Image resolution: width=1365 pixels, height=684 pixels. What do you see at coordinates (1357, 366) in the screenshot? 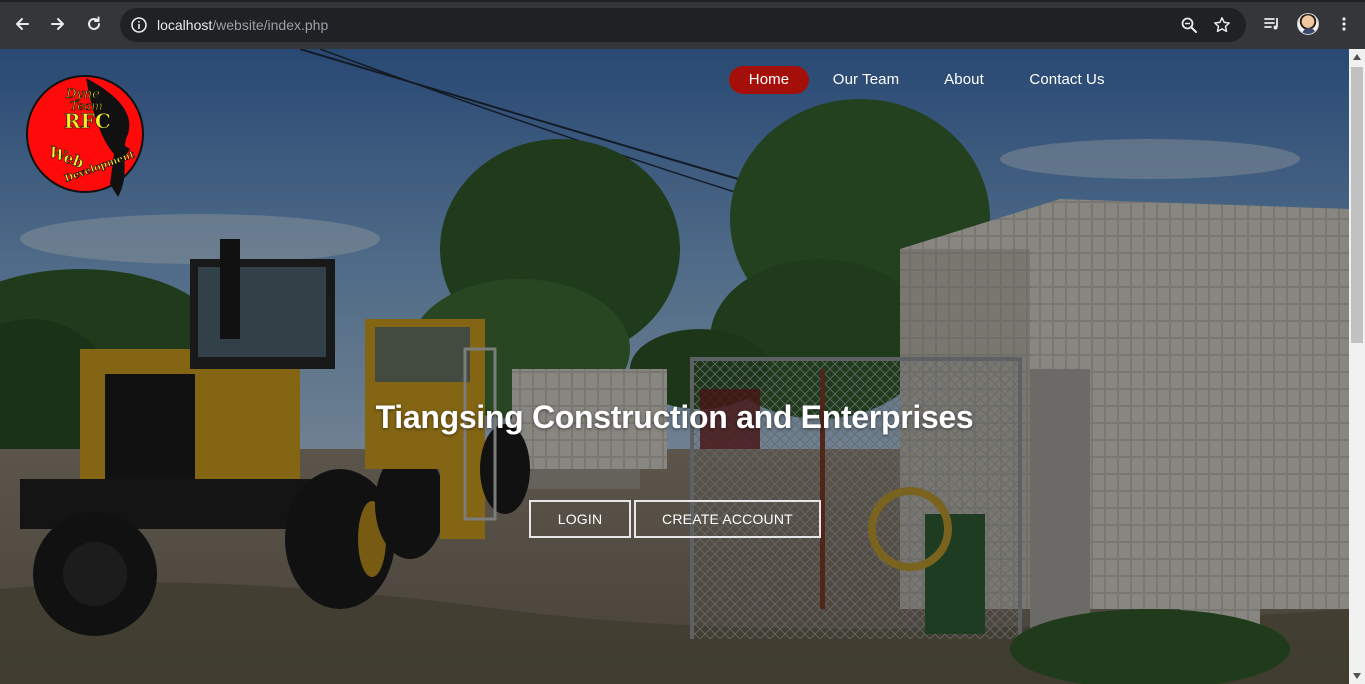
I see `page-scrollbar` at bounding box center [1357, 366].